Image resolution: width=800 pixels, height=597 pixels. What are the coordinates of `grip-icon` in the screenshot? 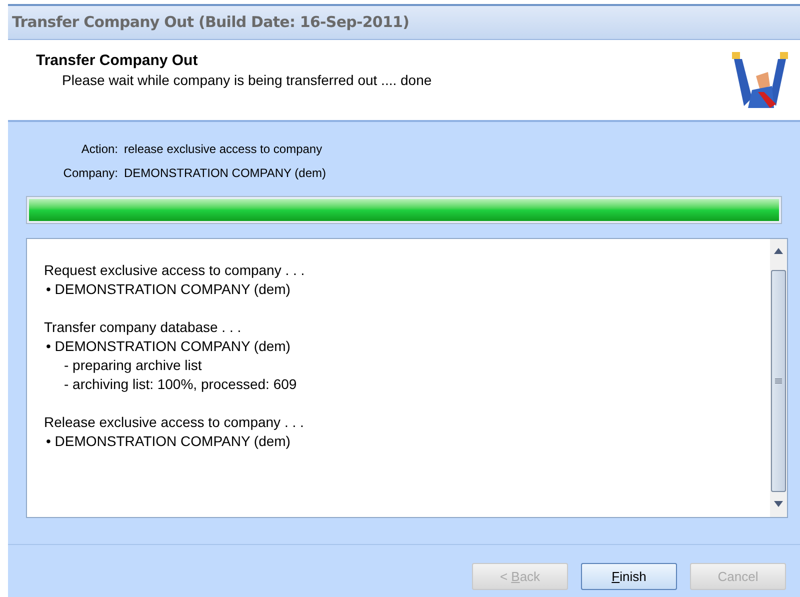 It's located at (778, 381).